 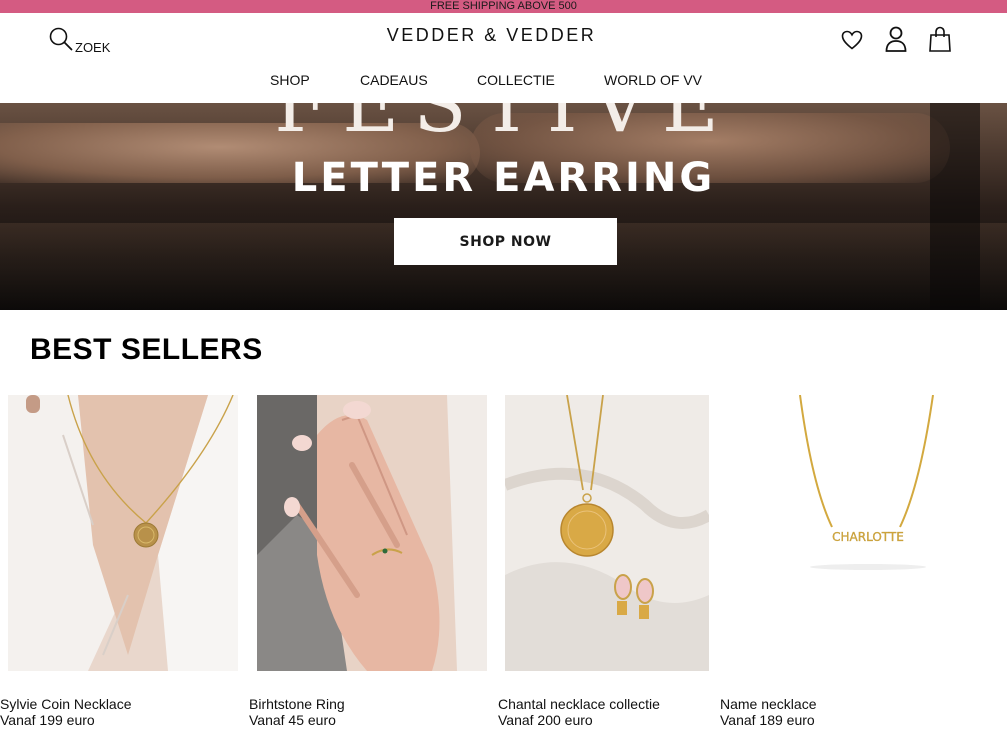 What do you see at coordinates (47, 720) in the screenshot?
I see `product-price: Vanaf 199 euro` at bounding box center [47, 720].